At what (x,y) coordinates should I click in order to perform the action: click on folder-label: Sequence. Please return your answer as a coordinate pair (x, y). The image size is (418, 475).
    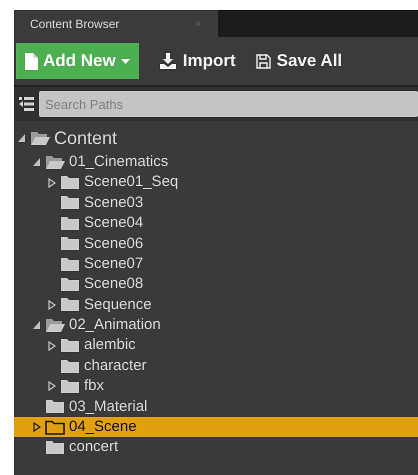
    Looking at the image, I should click on (118, 304).